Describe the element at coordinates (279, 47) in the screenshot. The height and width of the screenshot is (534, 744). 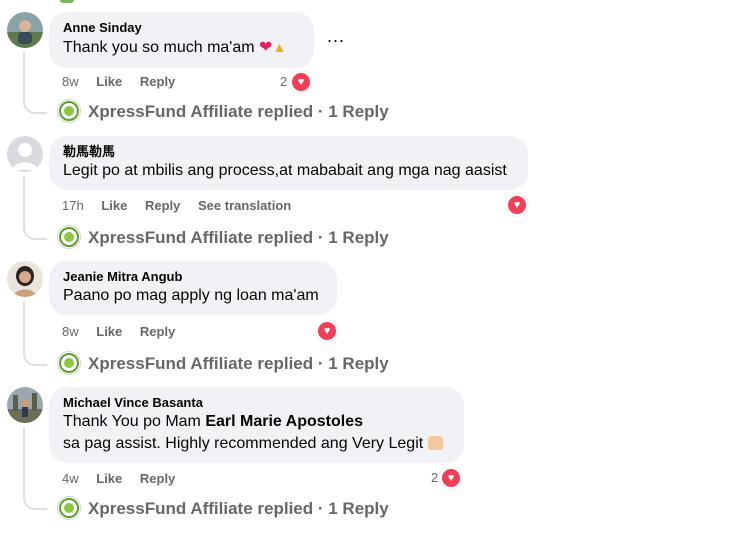
I see `folded-hands-emoji-icon: ▲` at that location.